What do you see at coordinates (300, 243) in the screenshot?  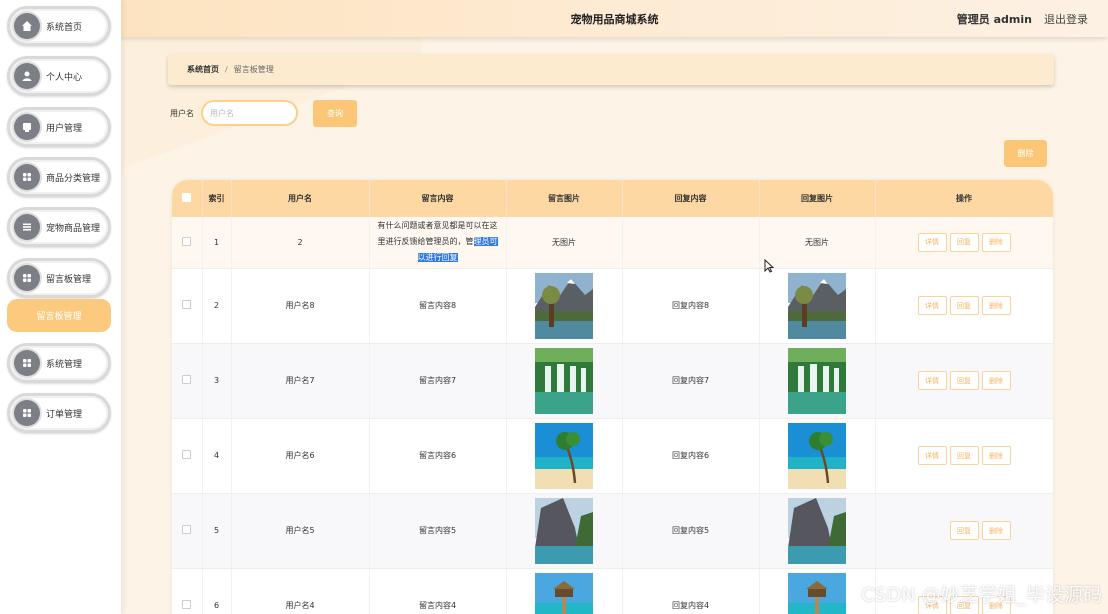 I see `cell-username: 2` at bounding box center [300, 243].